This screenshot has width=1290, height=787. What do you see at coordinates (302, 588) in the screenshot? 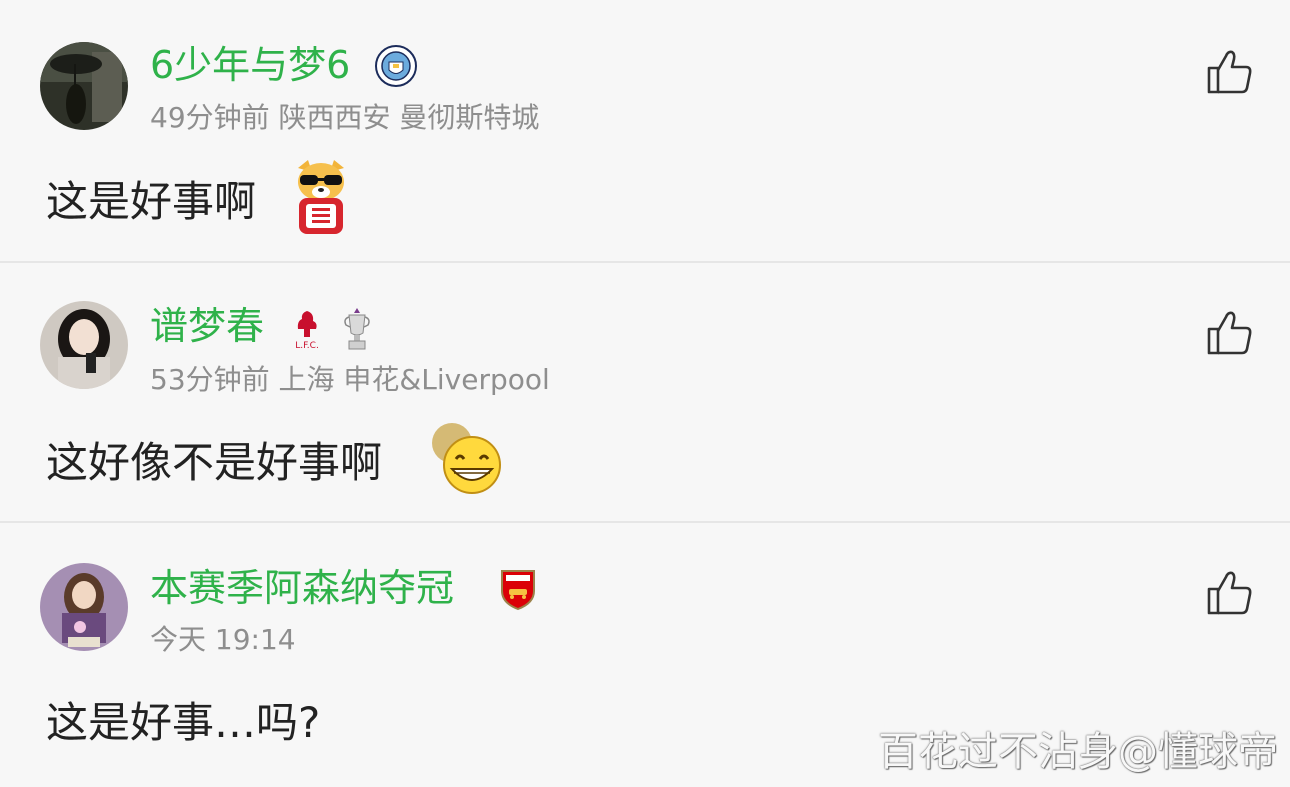
I see `username: 本赛季阿森纳夺冠` at bounding box center [302, 588].